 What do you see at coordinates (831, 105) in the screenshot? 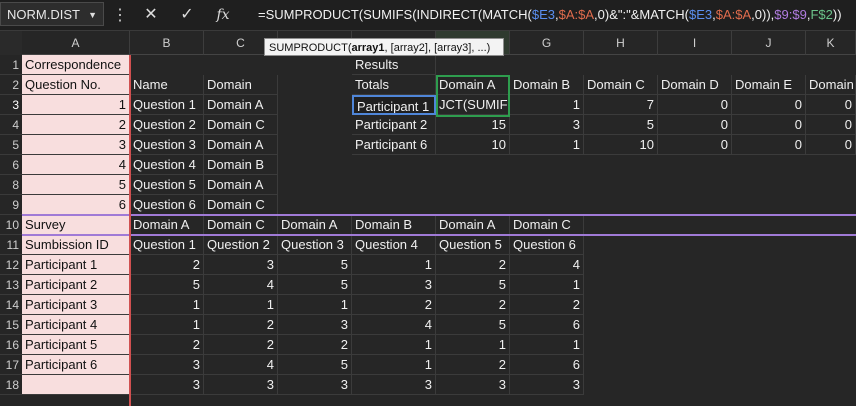
I see `cell-k3: 0` at bounding box center [831, 105].